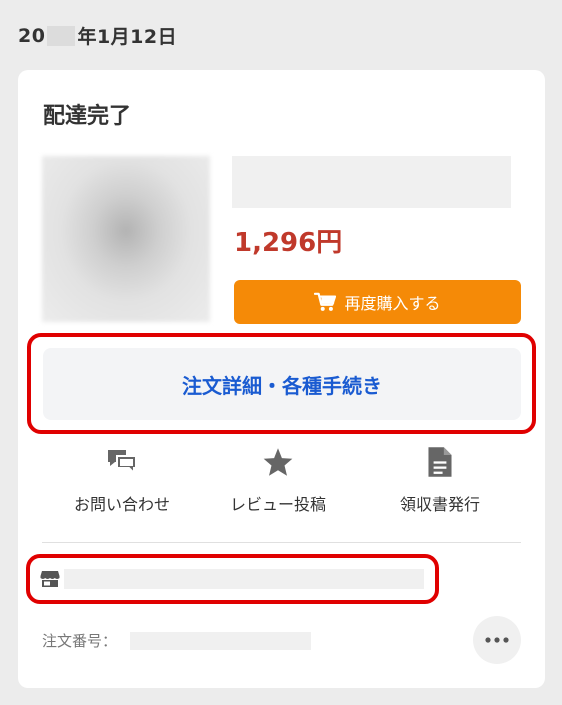 The height and width of the screenshot is (705, 562). What do you see at coordinates (50, 579) in the screenshot?
I see `store-icon` at bounding box center [50, 579].